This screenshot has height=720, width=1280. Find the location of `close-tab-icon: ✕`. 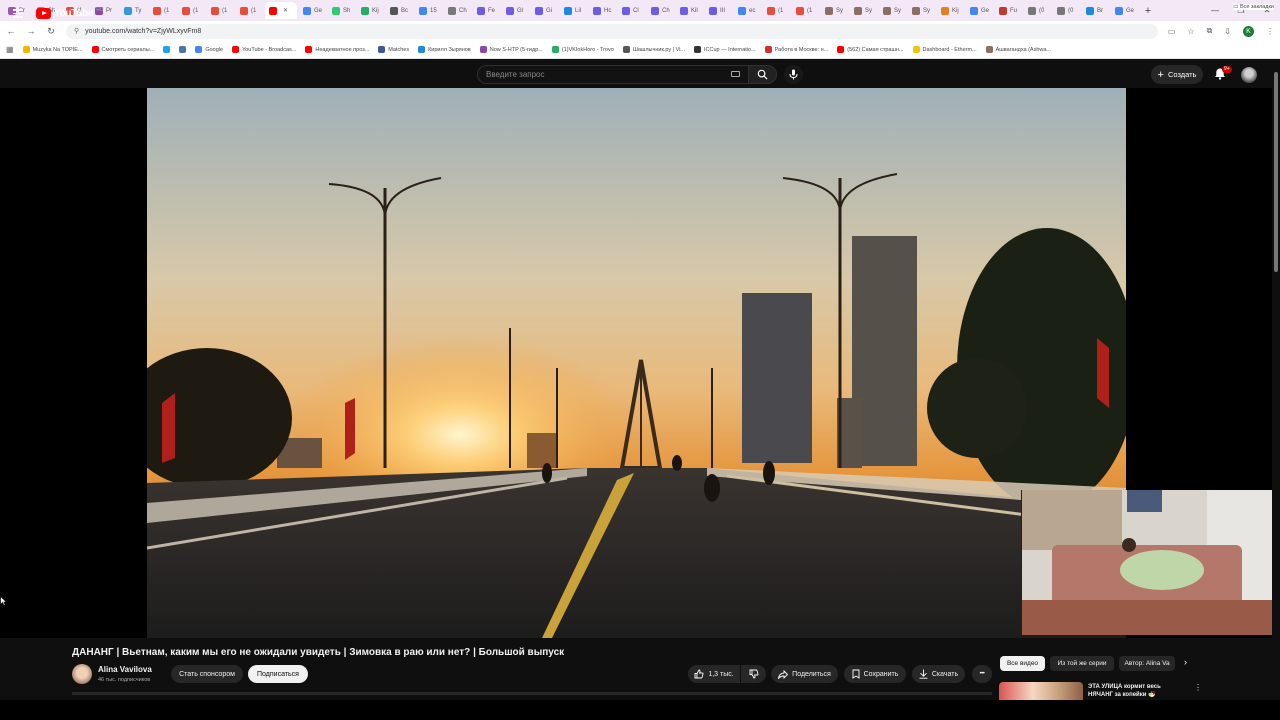

close-tab-icon: ✕ is located at coordinates (285, 10).